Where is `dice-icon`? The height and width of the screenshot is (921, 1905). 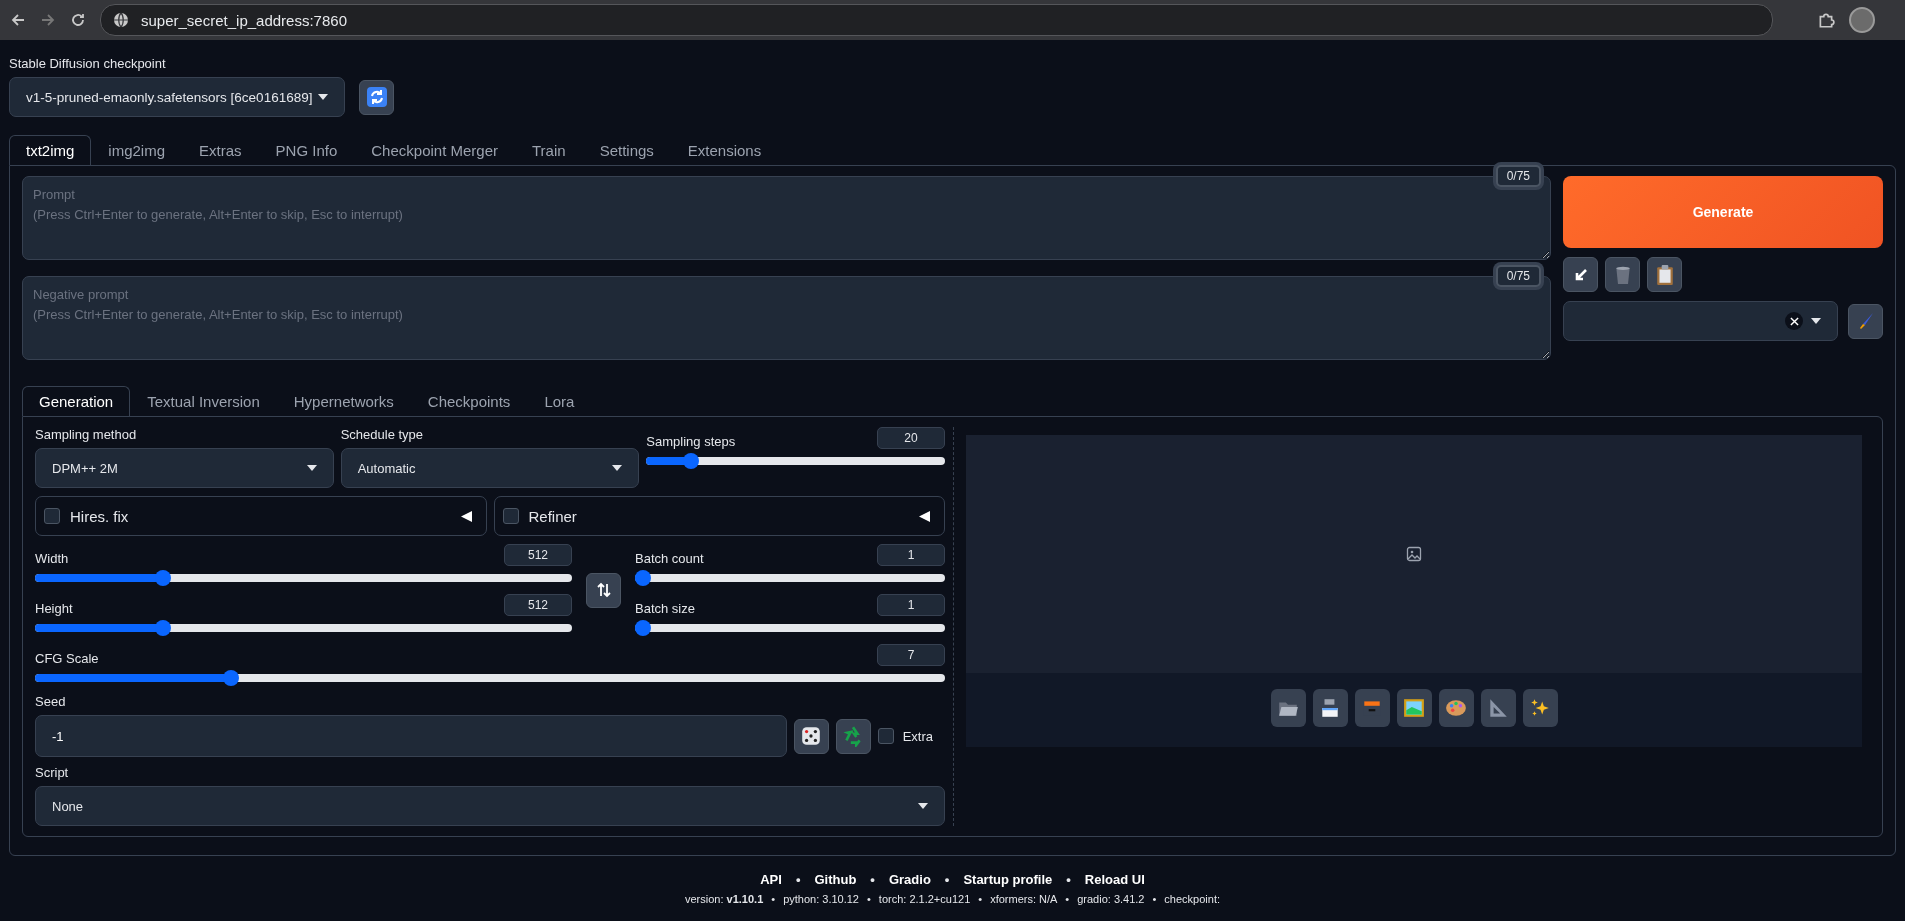
dice-icon is located at coordinates (811, 736).